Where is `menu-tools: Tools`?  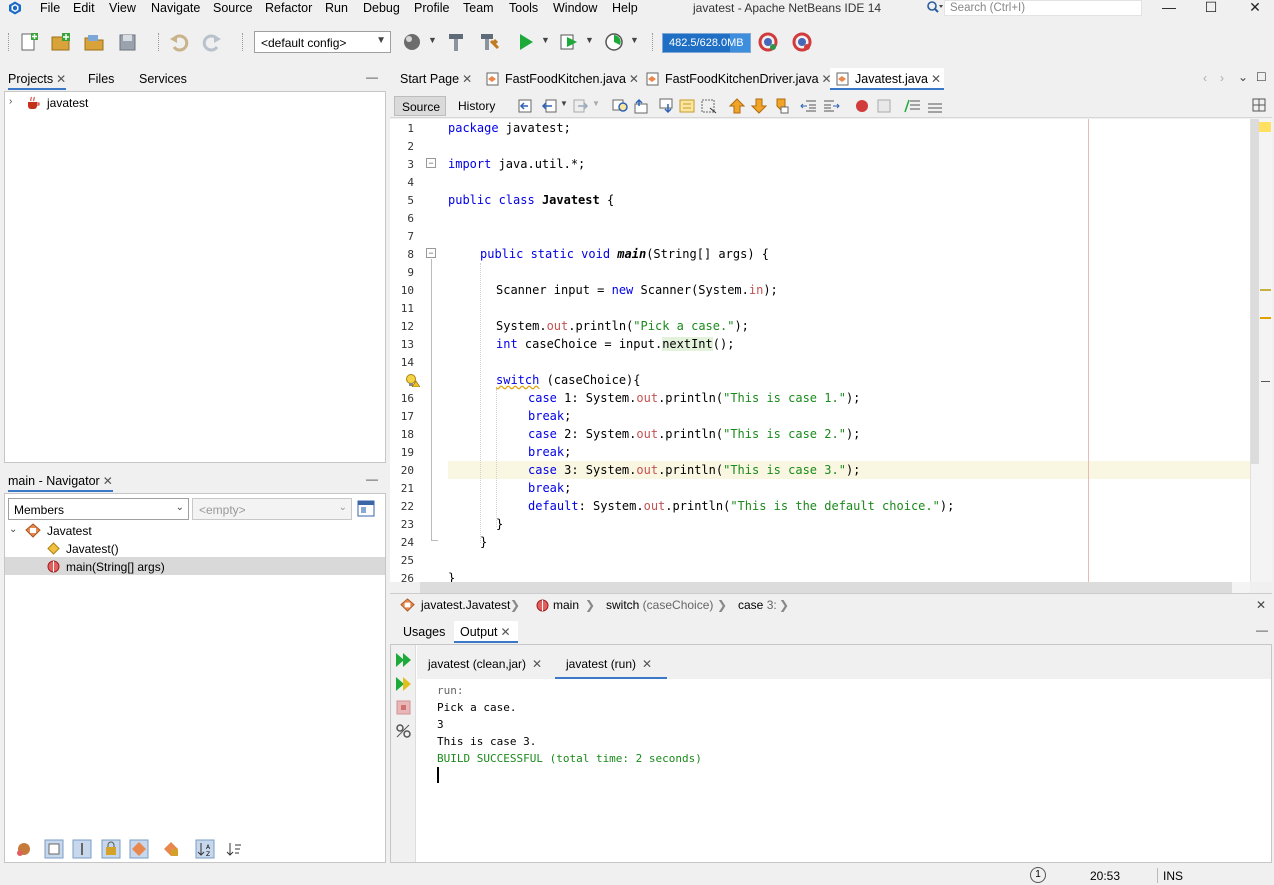 menu-tools: Tools is located at coordinates (523, 8).